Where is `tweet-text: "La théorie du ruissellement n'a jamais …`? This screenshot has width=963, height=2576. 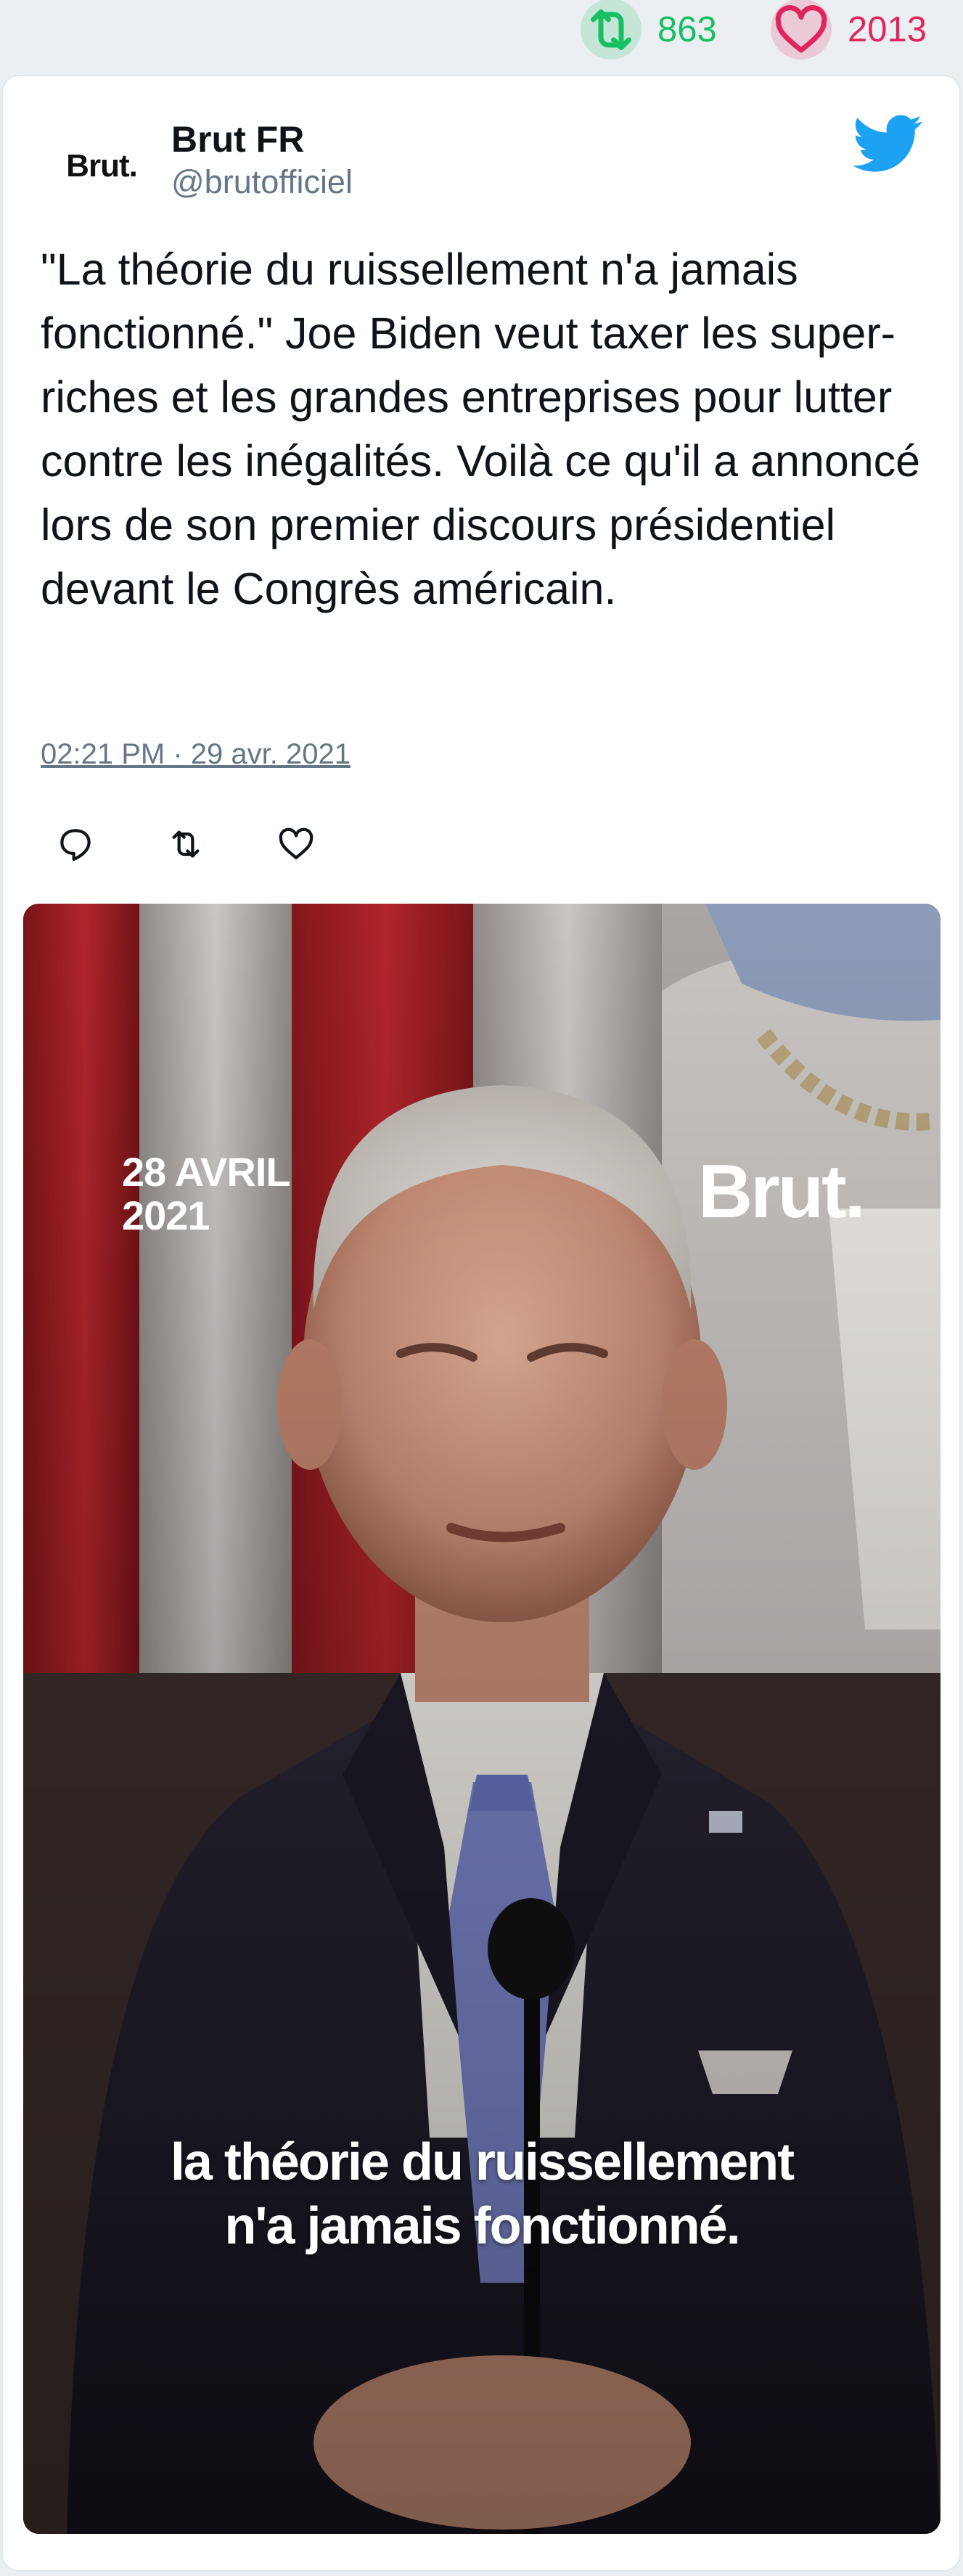 tweet-text: "La théorie du ruissellement n'a jamais … is located at coordinates (481, 429).